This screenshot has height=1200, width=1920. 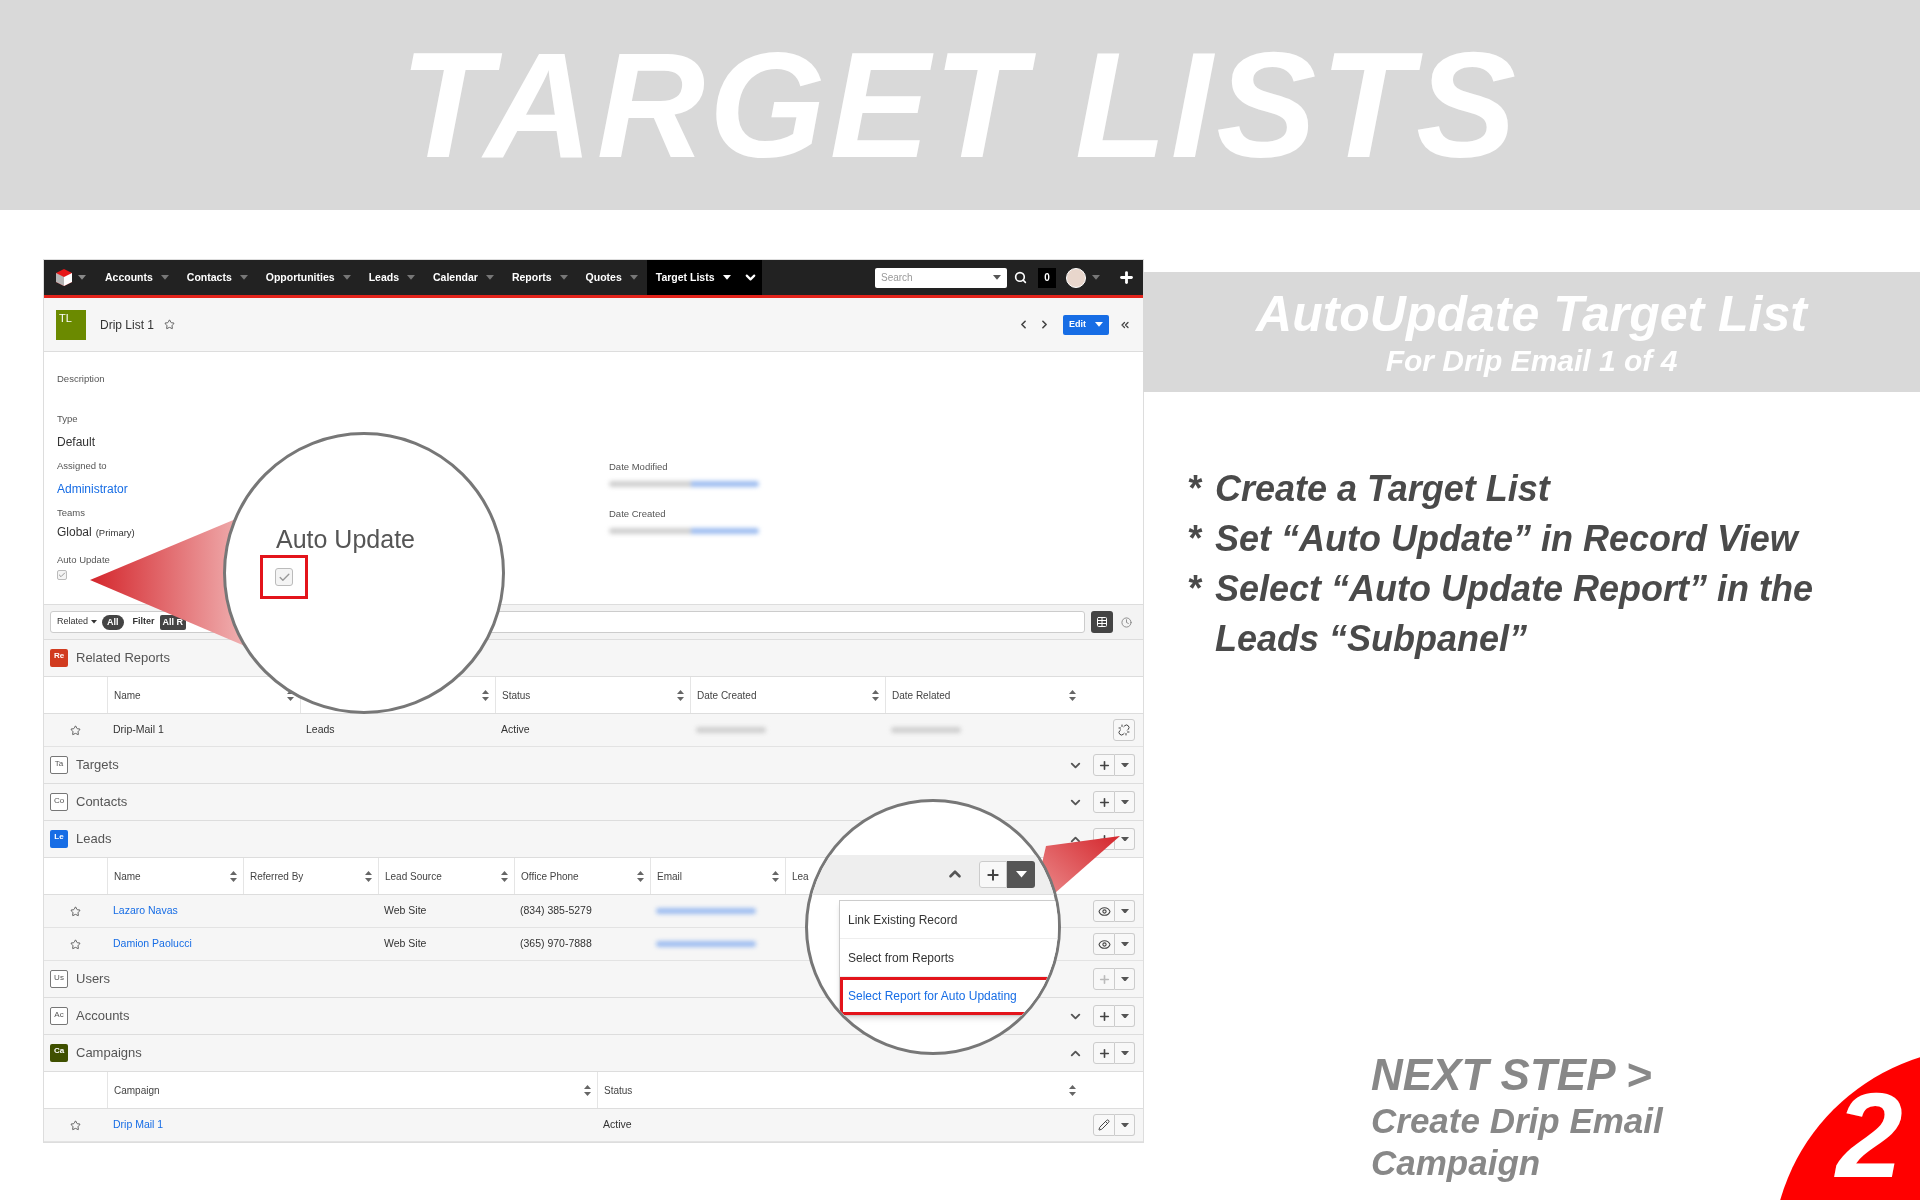 What do you see at coordinates (949, 996) in the screenshot?
I see `menu-item: Select Report for Auto Updating` at bounding box center [949, 996].